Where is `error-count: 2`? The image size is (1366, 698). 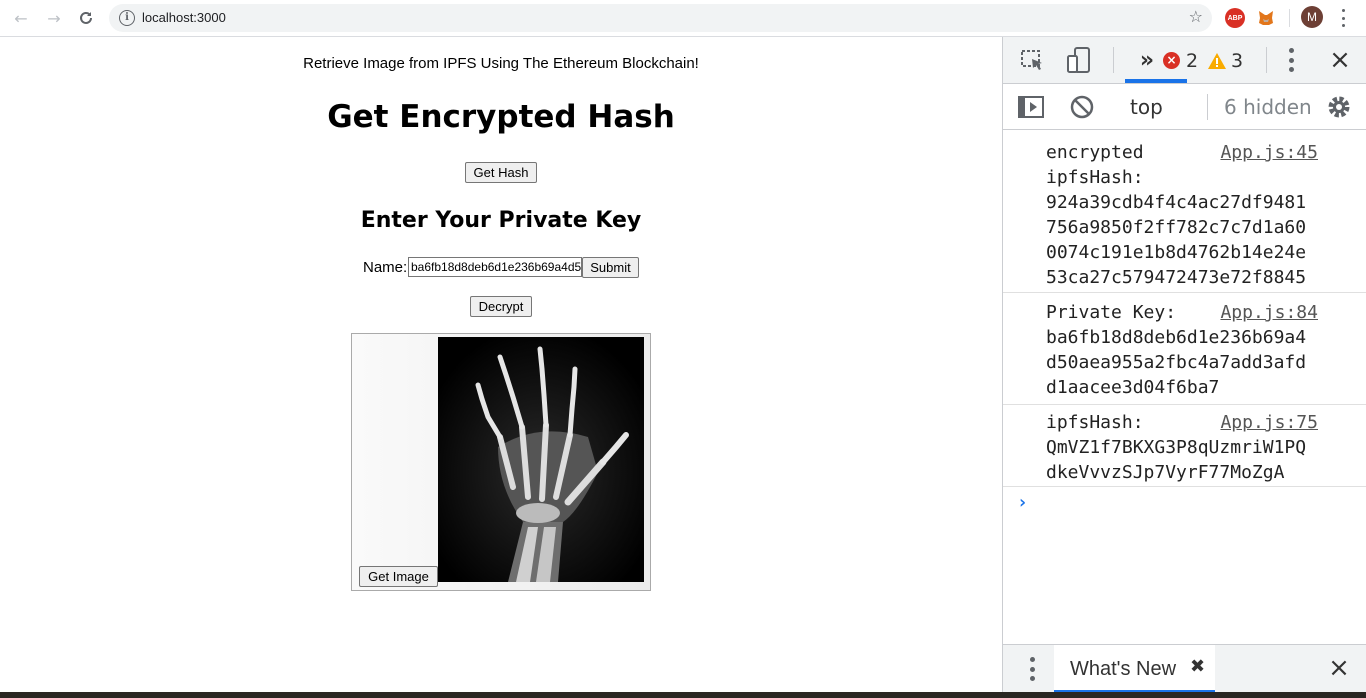 error-count: 2 is located at coordinates (1192, 61).